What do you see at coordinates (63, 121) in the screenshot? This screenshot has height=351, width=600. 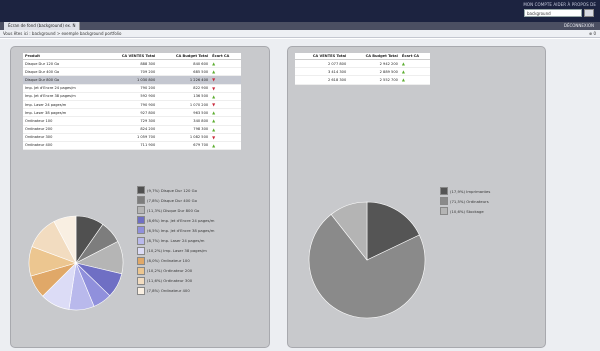 I see `product-cell: Ordinateur 100` at bounding box center [63, 121].